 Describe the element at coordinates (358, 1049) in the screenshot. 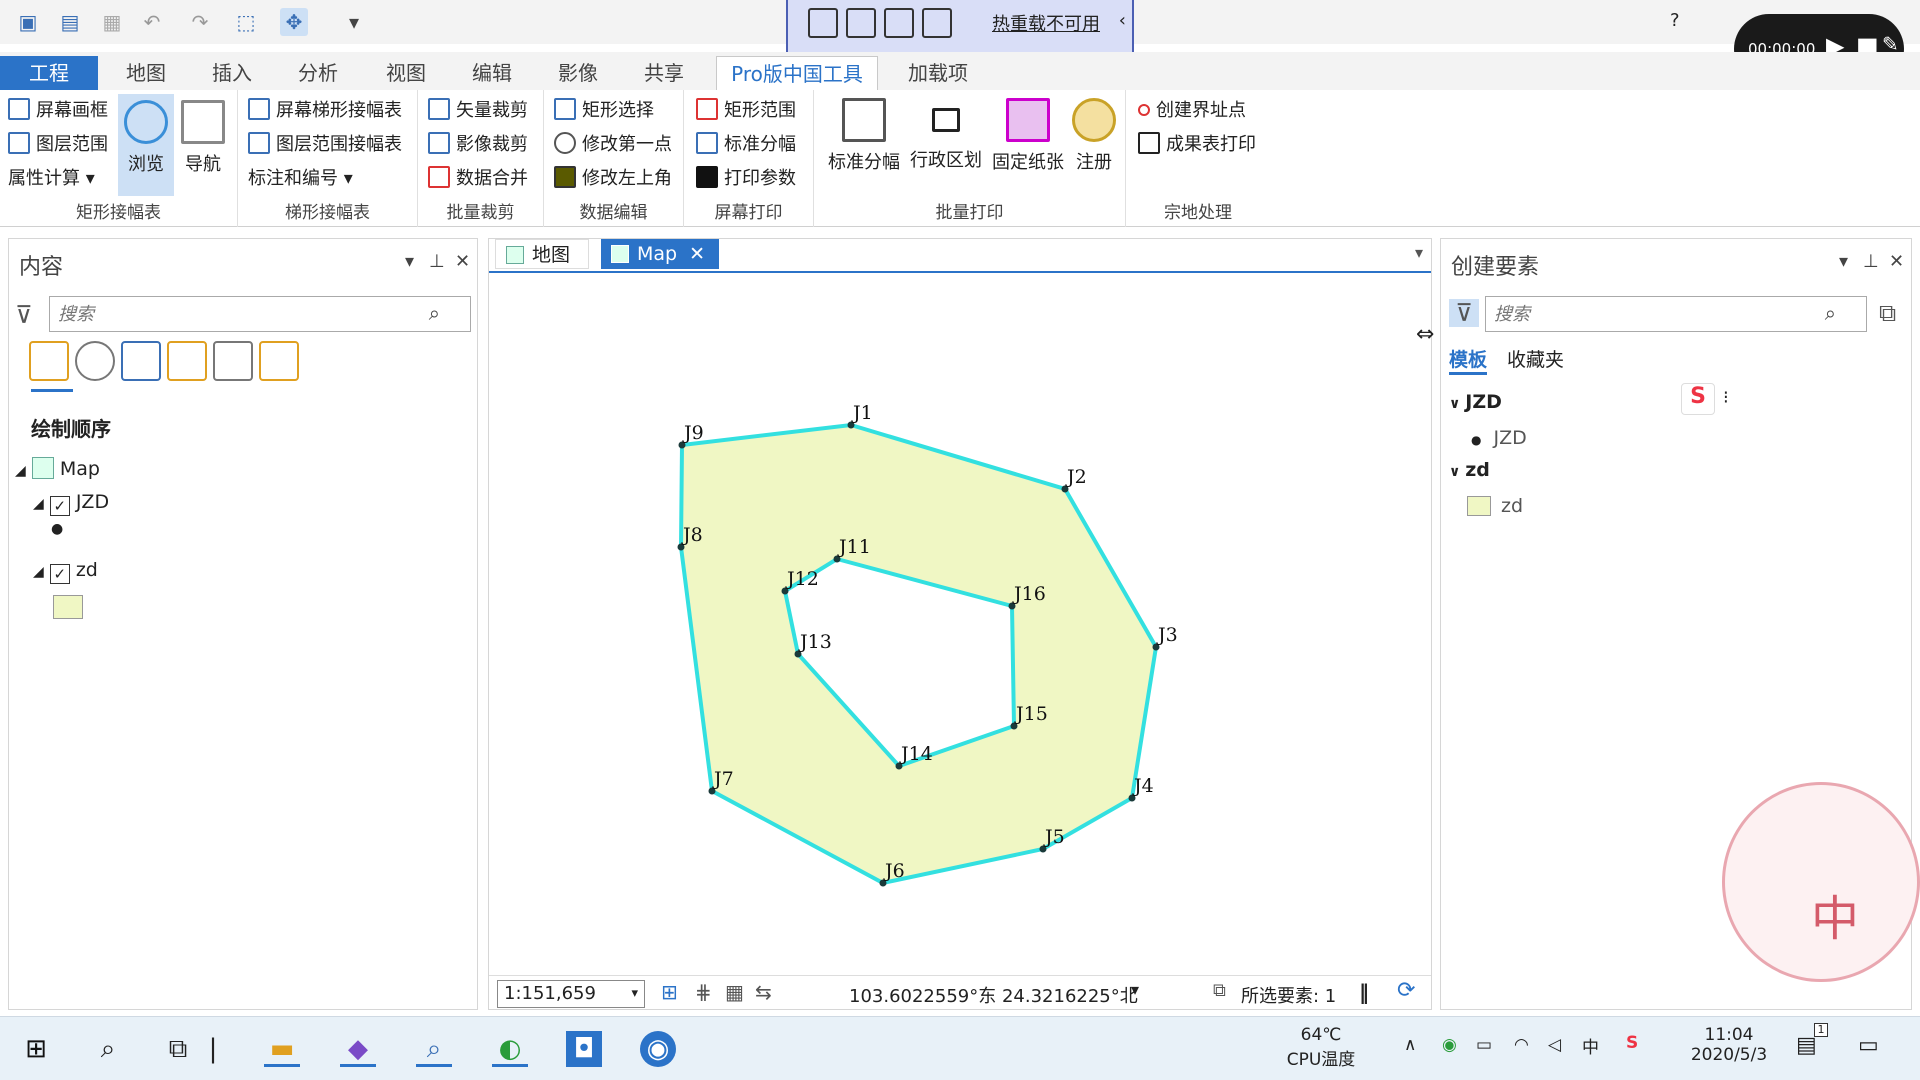

I see `visual-studio-icon: ◆` at that location.